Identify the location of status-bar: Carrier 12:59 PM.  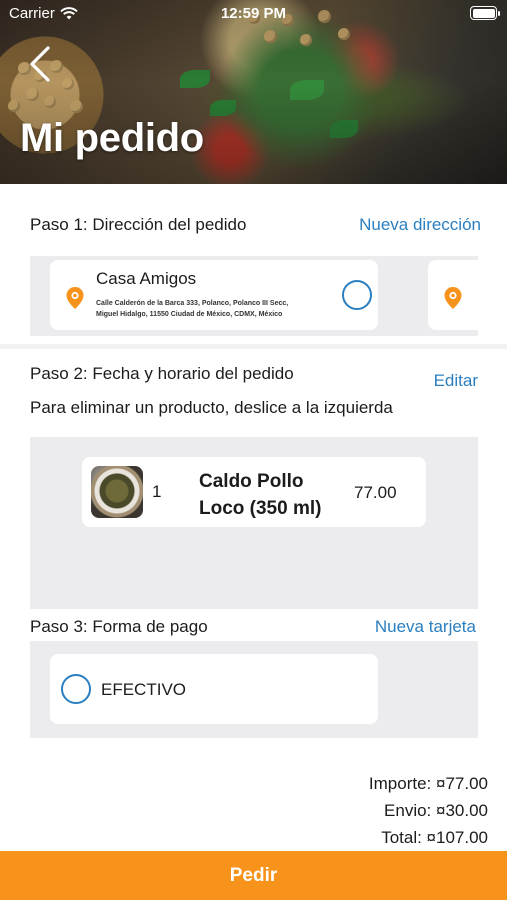
(253, 14).